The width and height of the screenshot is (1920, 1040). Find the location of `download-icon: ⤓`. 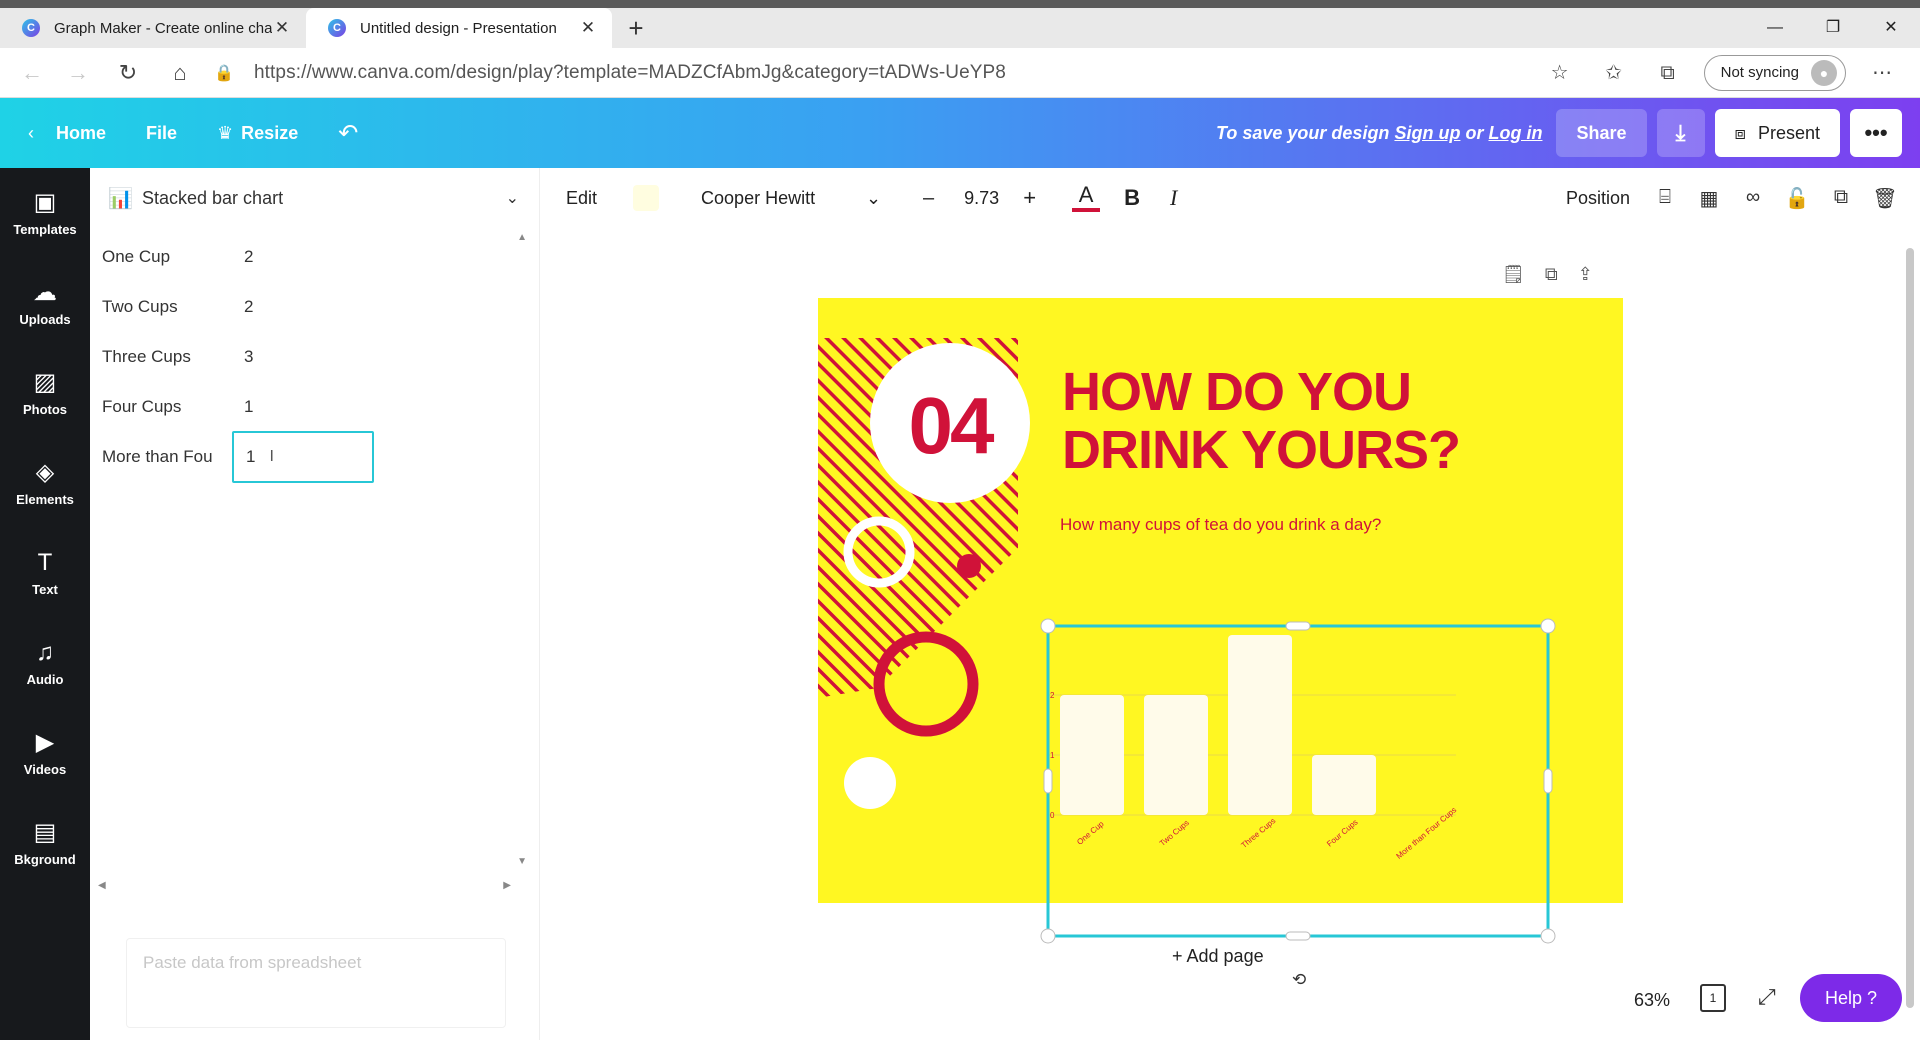

download-icon: ⤓ is located at coordinates (1680, 133).